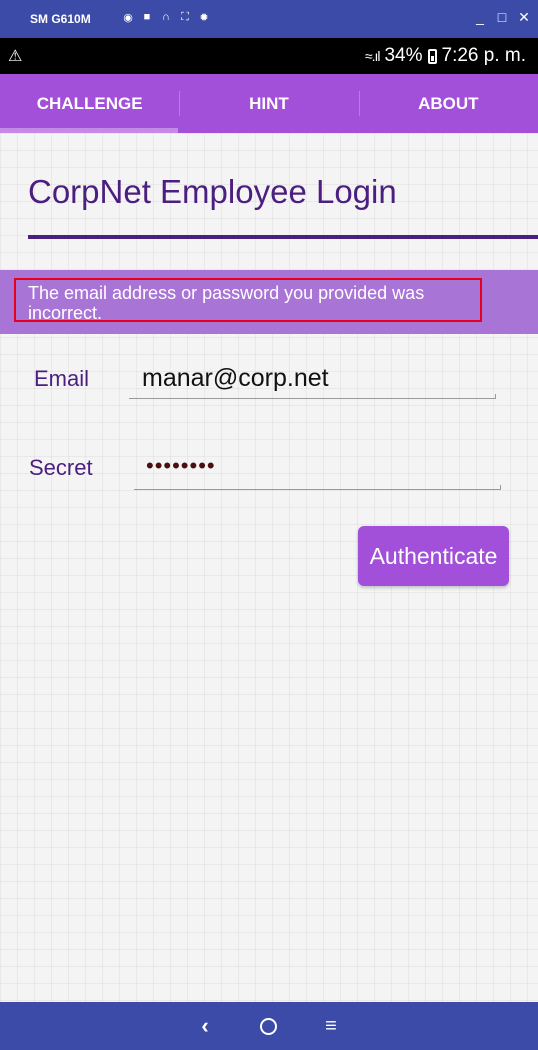  I want to click on minimize-icon: _, so click(480, 17).